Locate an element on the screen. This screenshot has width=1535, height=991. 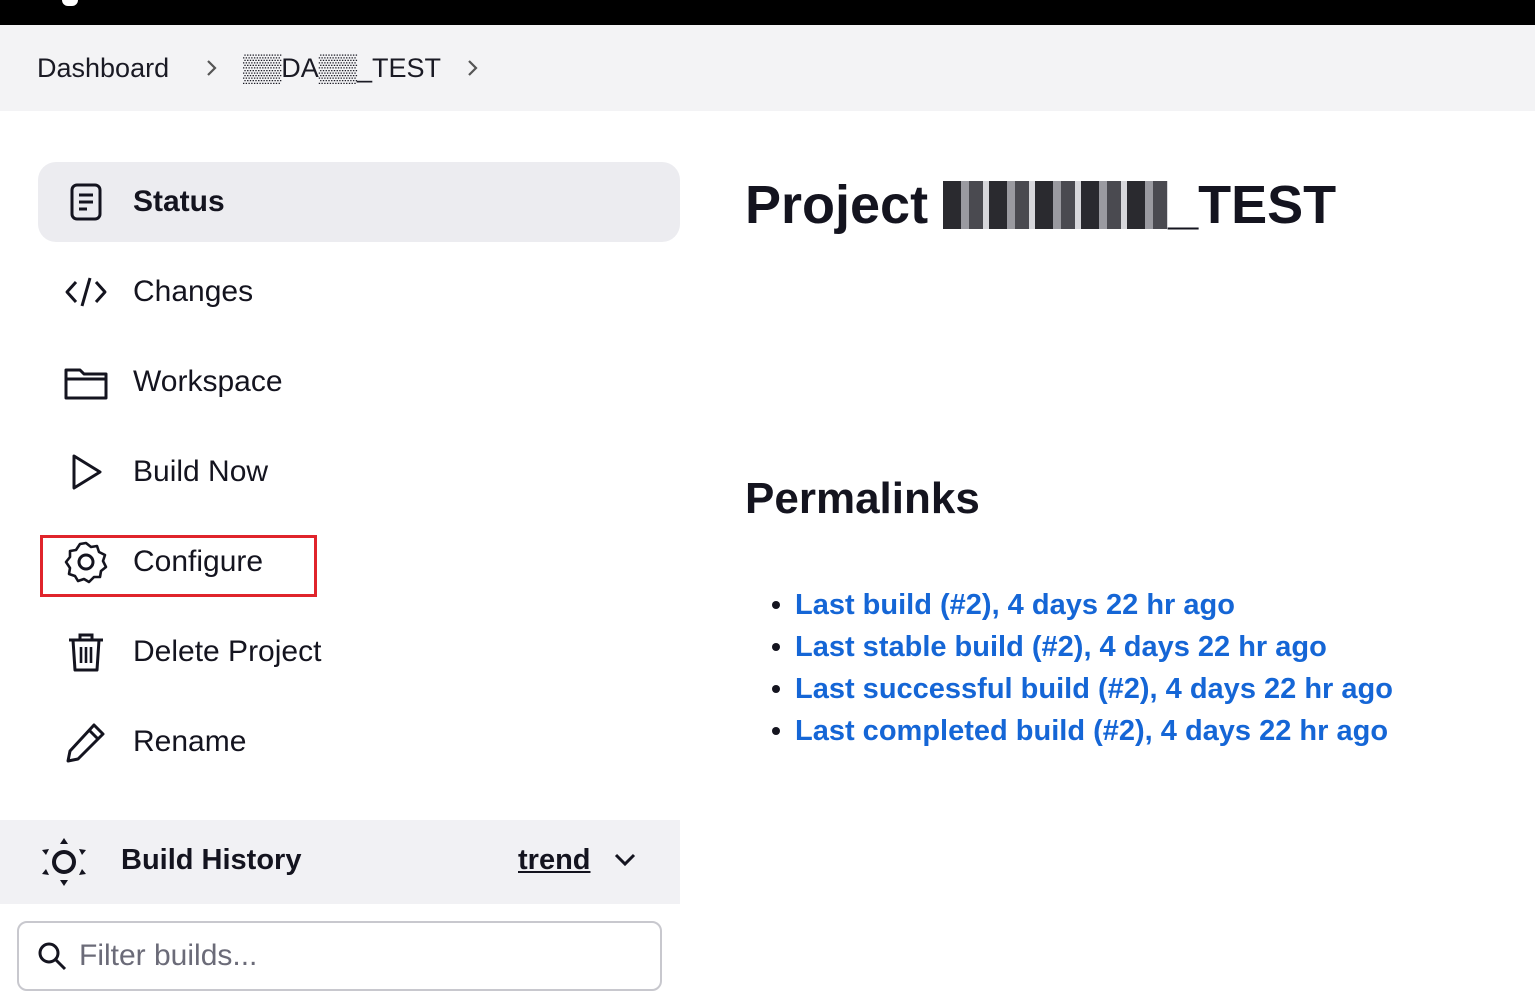
chevron-down-icon is located at coordinates (625, 860).